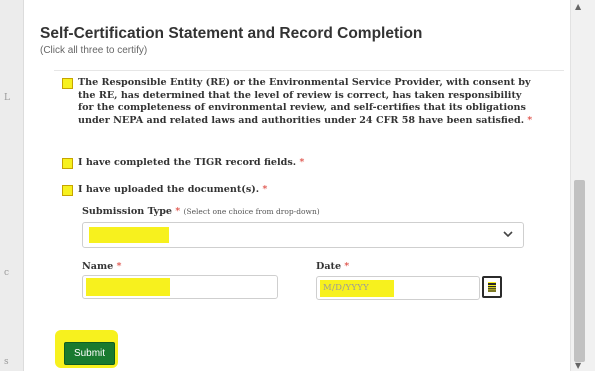 This screenshot has width=595, height=371. What do you see at coordinates (579, 271) in the screenshot?
I see `scrollbar-thumb` at bounding box center [579, 271].